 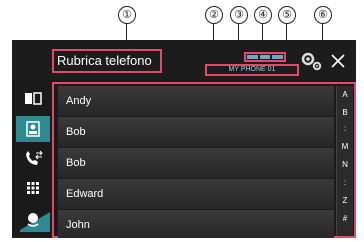 What do you see at coordinates (323, 15) in the screenshot?
I see `callout-6: ⑥` at bounding box center [323, 15].